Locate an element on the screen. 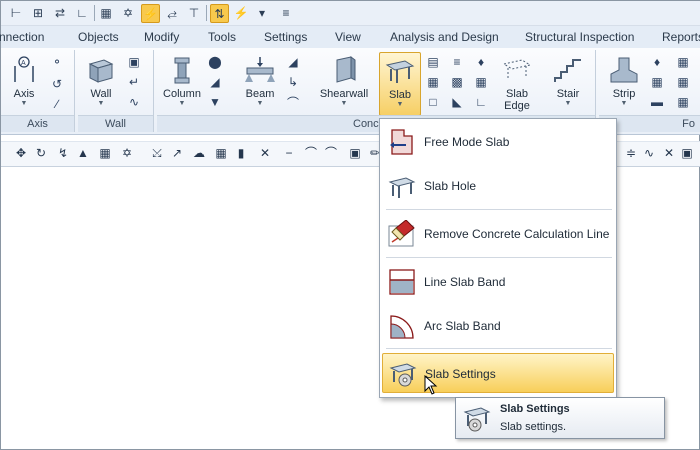  slab-grid-icon: ▤ is located at coordinates (433, 62).